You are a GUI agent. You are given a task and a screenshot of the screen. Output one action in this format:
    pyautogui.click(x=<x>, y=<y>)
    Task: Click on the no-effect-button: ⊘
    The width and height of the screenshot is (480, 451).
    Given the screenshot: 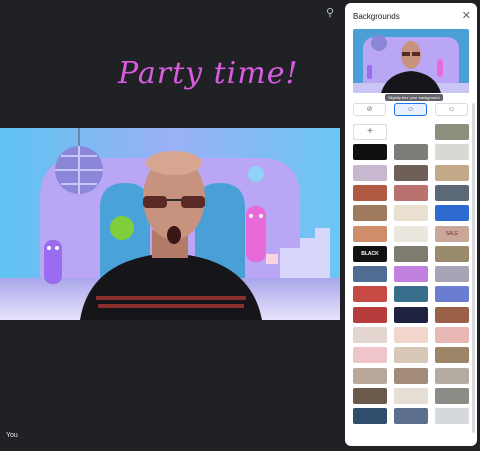 What is the action you would take?
    pyautogui.click(x=369, y=109)
    